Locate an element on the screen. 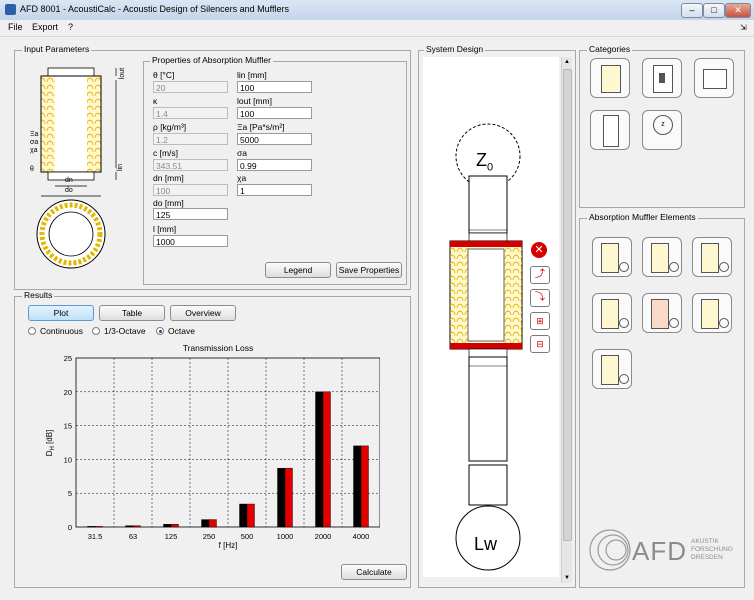 The width and height of the screenshot is (754, 600). afd-logo-sub1: AKUSTIK is located at coordinates (705, 541).